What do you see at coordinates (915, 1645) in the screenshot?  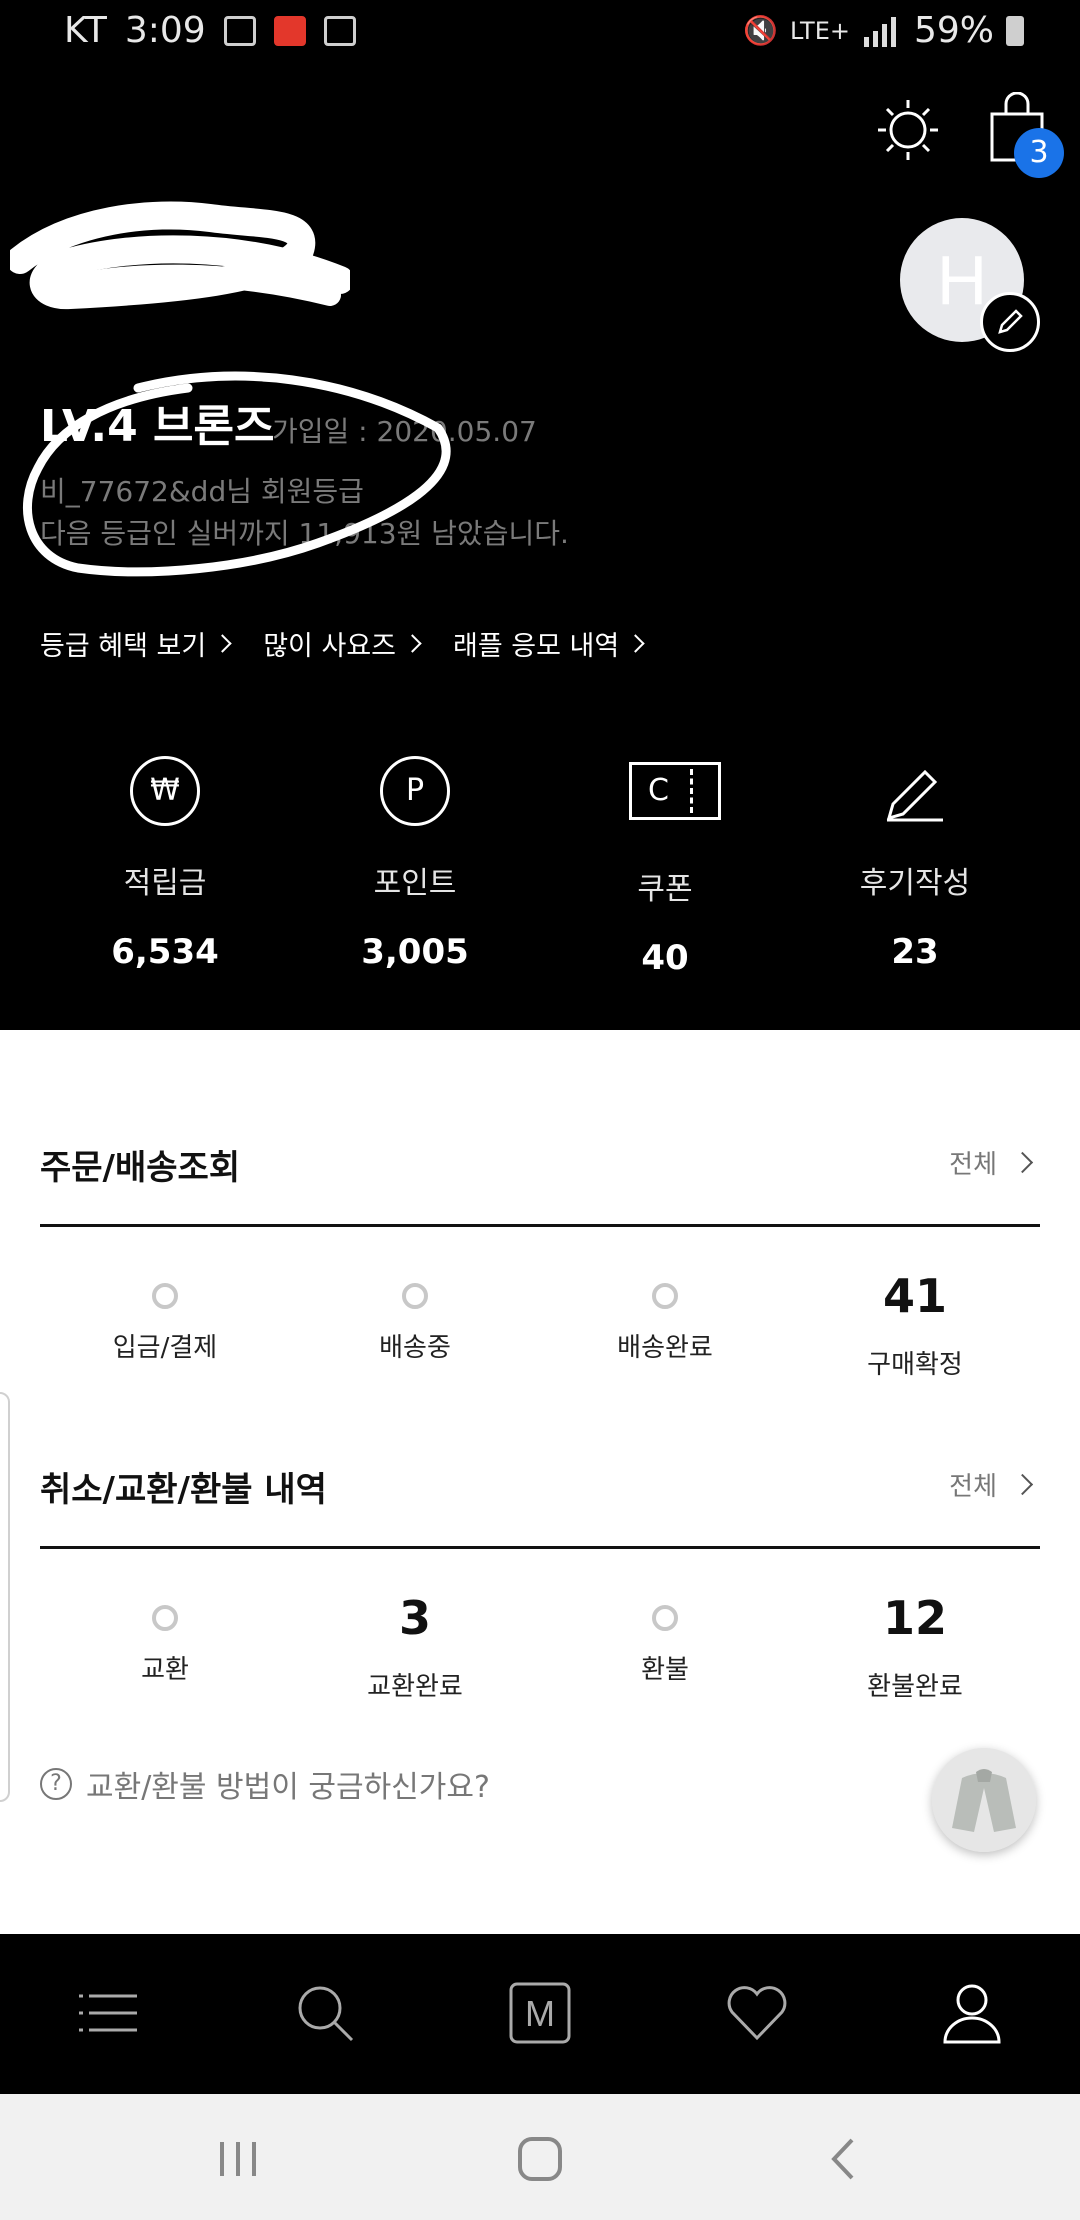 I see `return-status-refund-done: 12 환불완료` at bounding box center [915, 1645].